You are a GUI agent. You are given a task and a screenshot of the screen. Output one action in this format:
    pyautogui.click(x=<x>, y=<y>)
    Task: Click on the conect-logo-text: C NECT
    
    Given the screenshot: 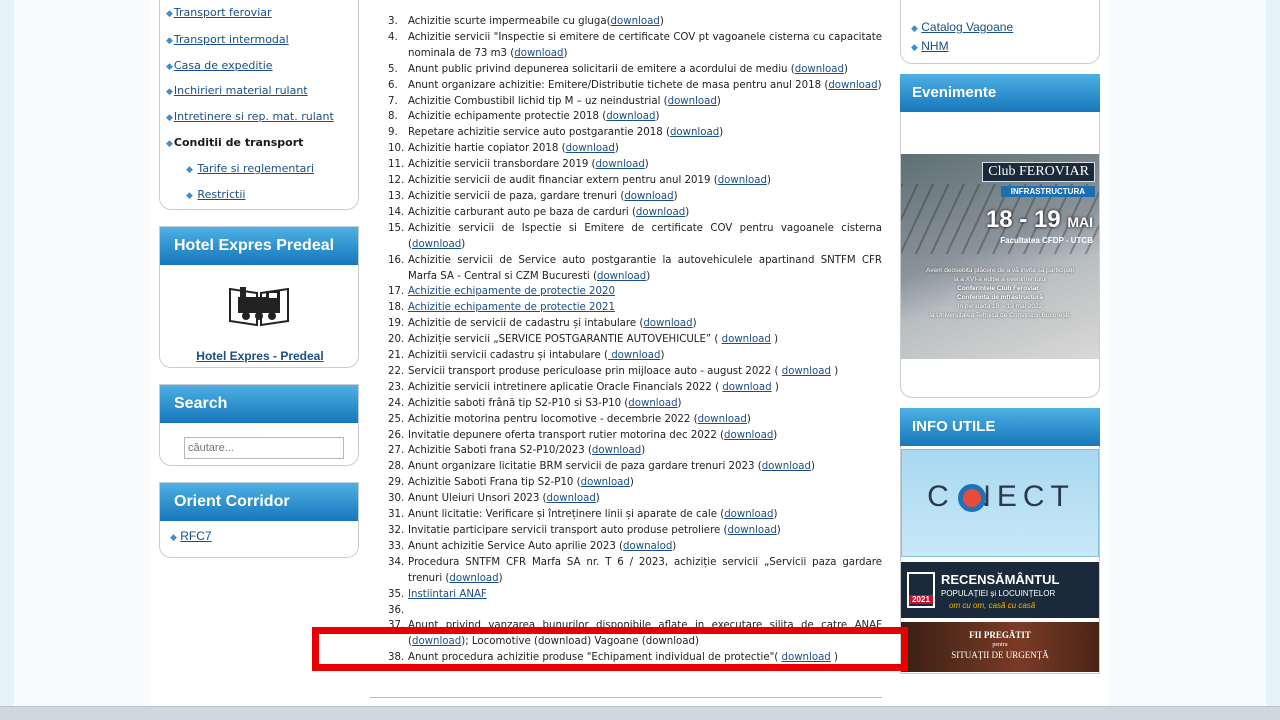 What is the action you would take?
    pyautogui.click(x=1001, y=496)
    